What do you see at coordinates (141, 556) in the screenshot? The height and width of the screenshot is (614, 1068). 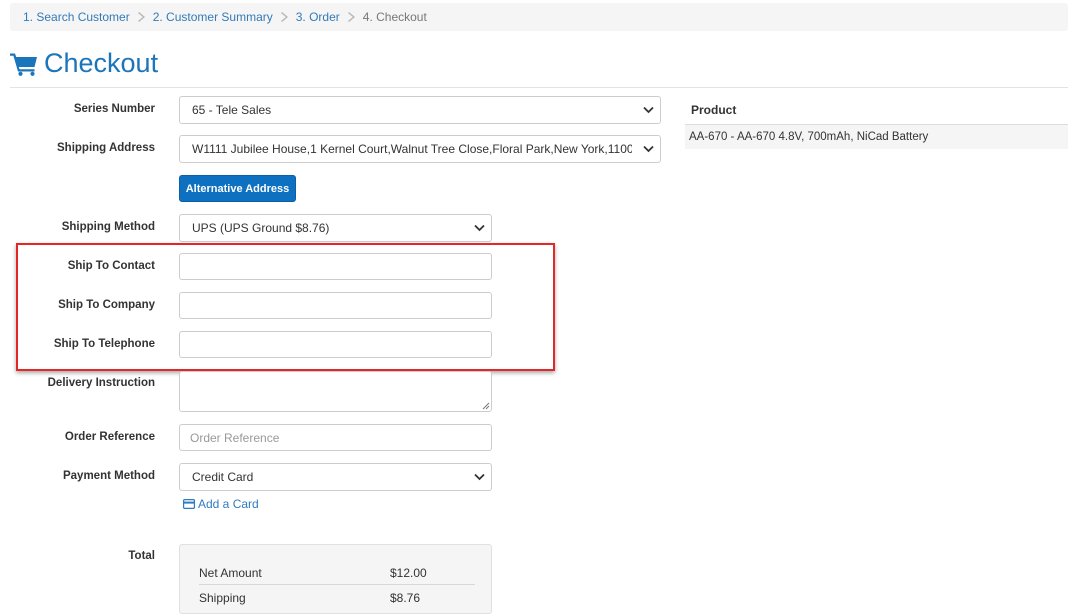 I see `total-label: Total` at bounding box center [141, 556].